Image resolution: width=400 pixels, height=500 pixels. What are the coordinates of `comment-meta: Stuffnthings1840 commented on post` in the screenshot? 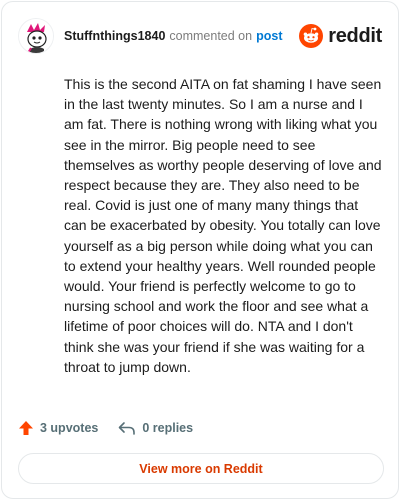 It's located at (173, 36).